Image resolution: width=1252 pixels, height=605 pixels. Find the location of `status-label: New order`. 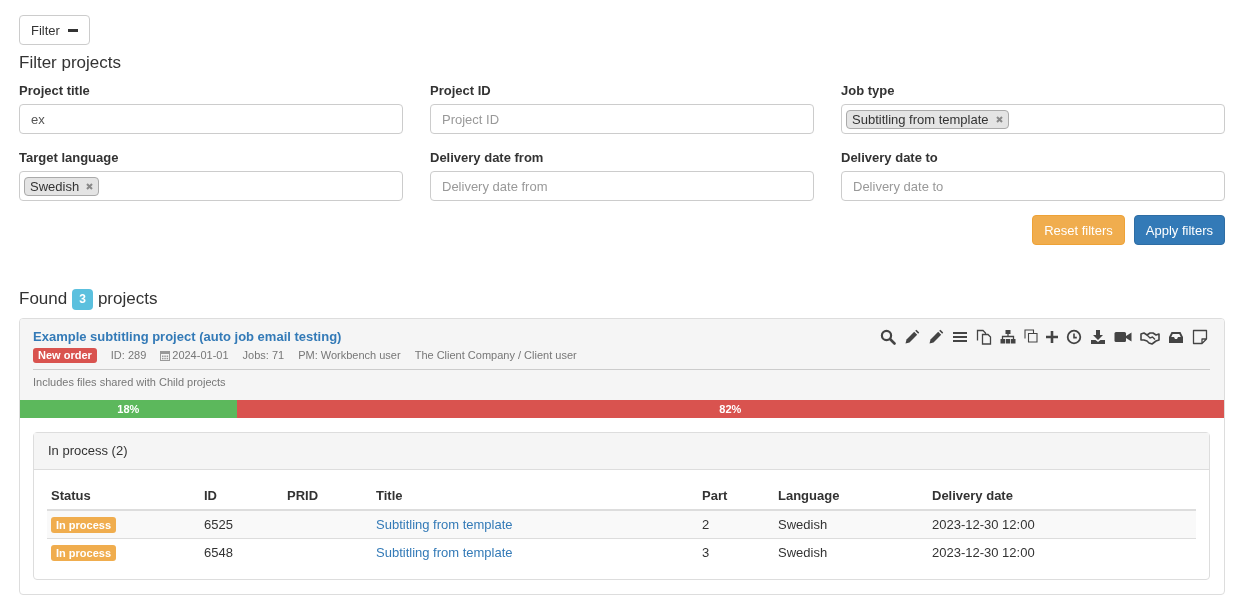

status-label: New order is located at coordinates (65, 355).